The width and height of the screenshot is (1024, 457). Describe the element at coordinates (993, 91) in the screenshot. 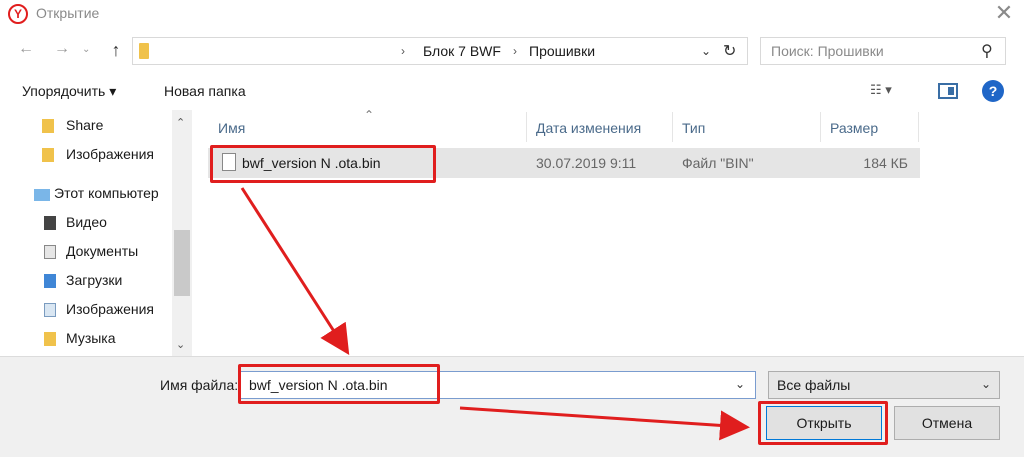

I see `help-icon: ?` at that location.